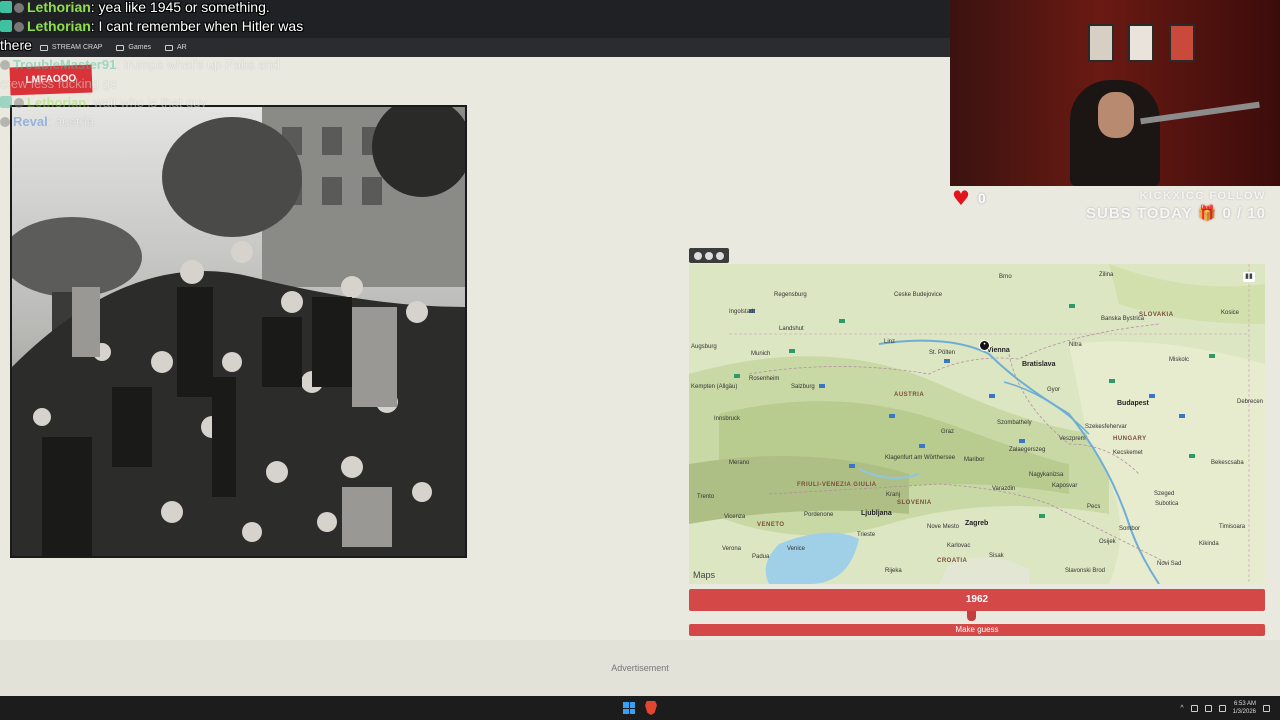 Image resolution: width=1280 pixels, height=720 pixels. Describe the element at coordinates (974, 460) in the screenshot. I see `map-label-maribor: Maribor` at that location.